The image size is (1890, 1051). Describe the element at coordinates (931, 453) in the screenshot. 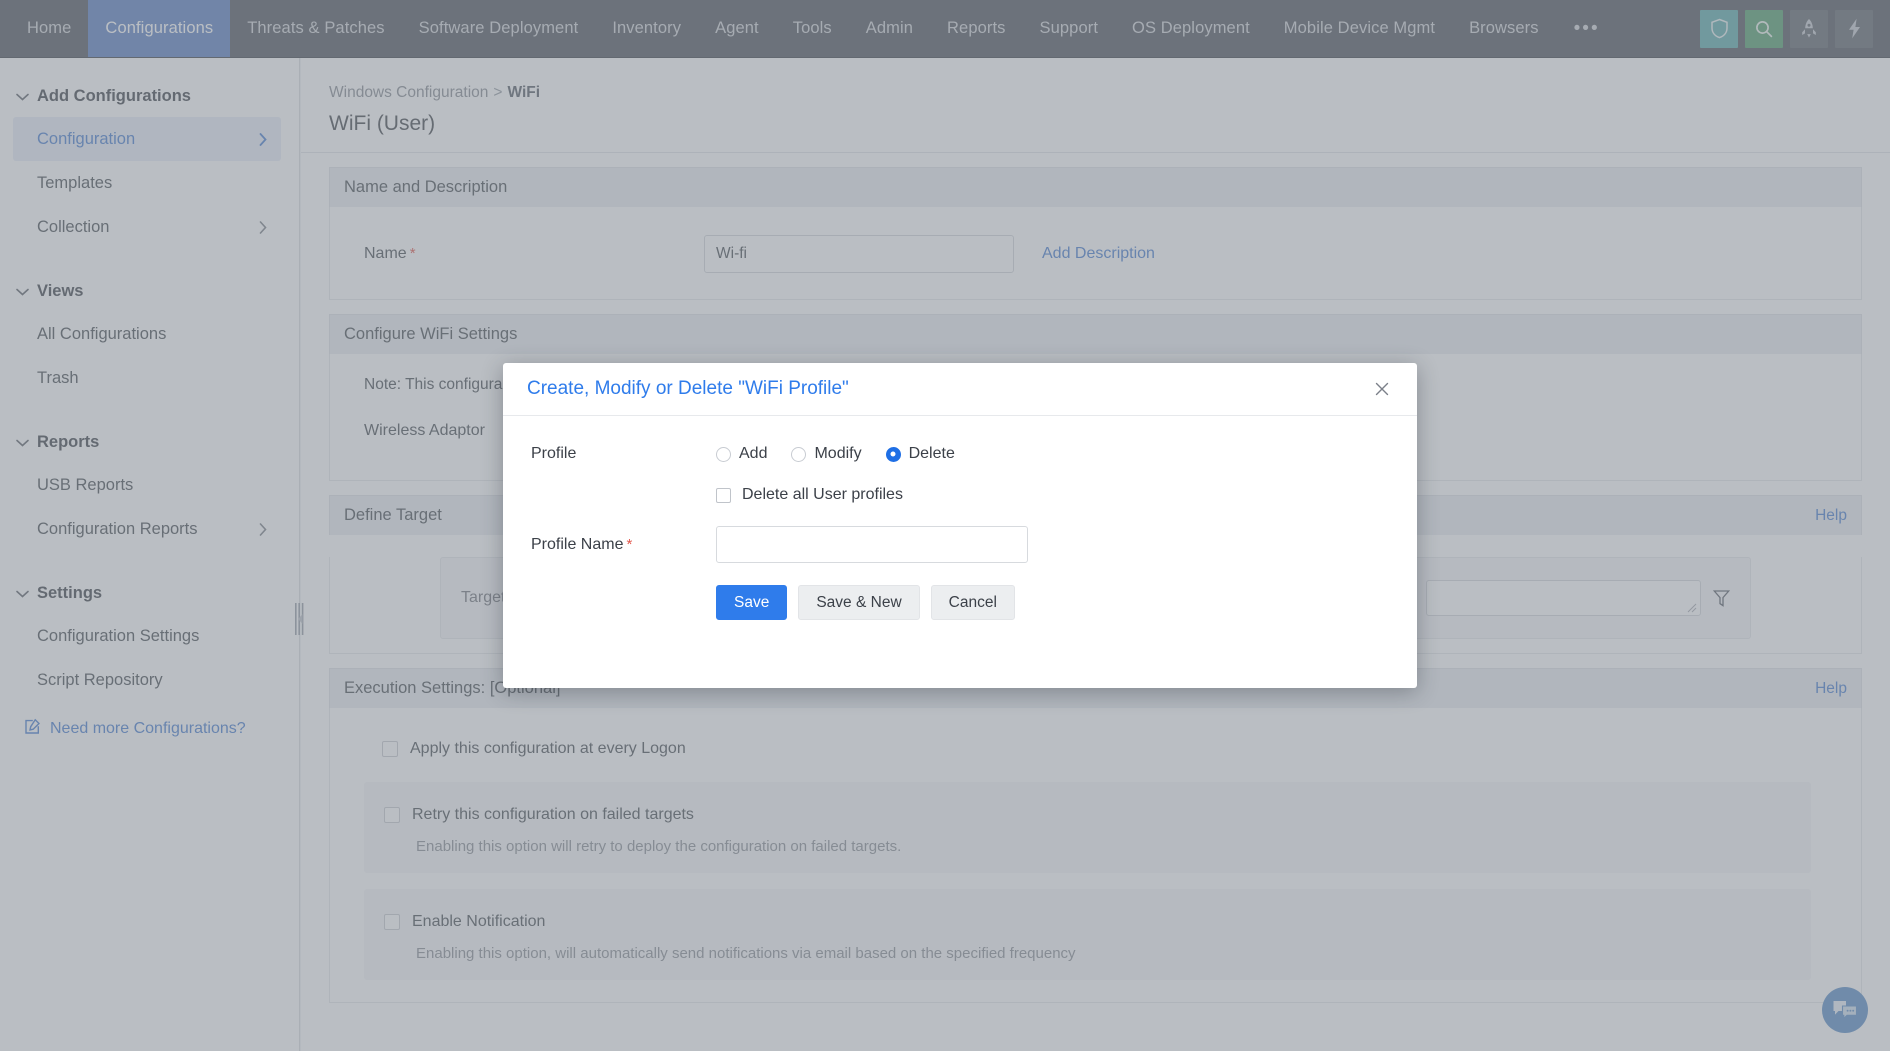

I see `radio-label-delete: Delete` at that location.